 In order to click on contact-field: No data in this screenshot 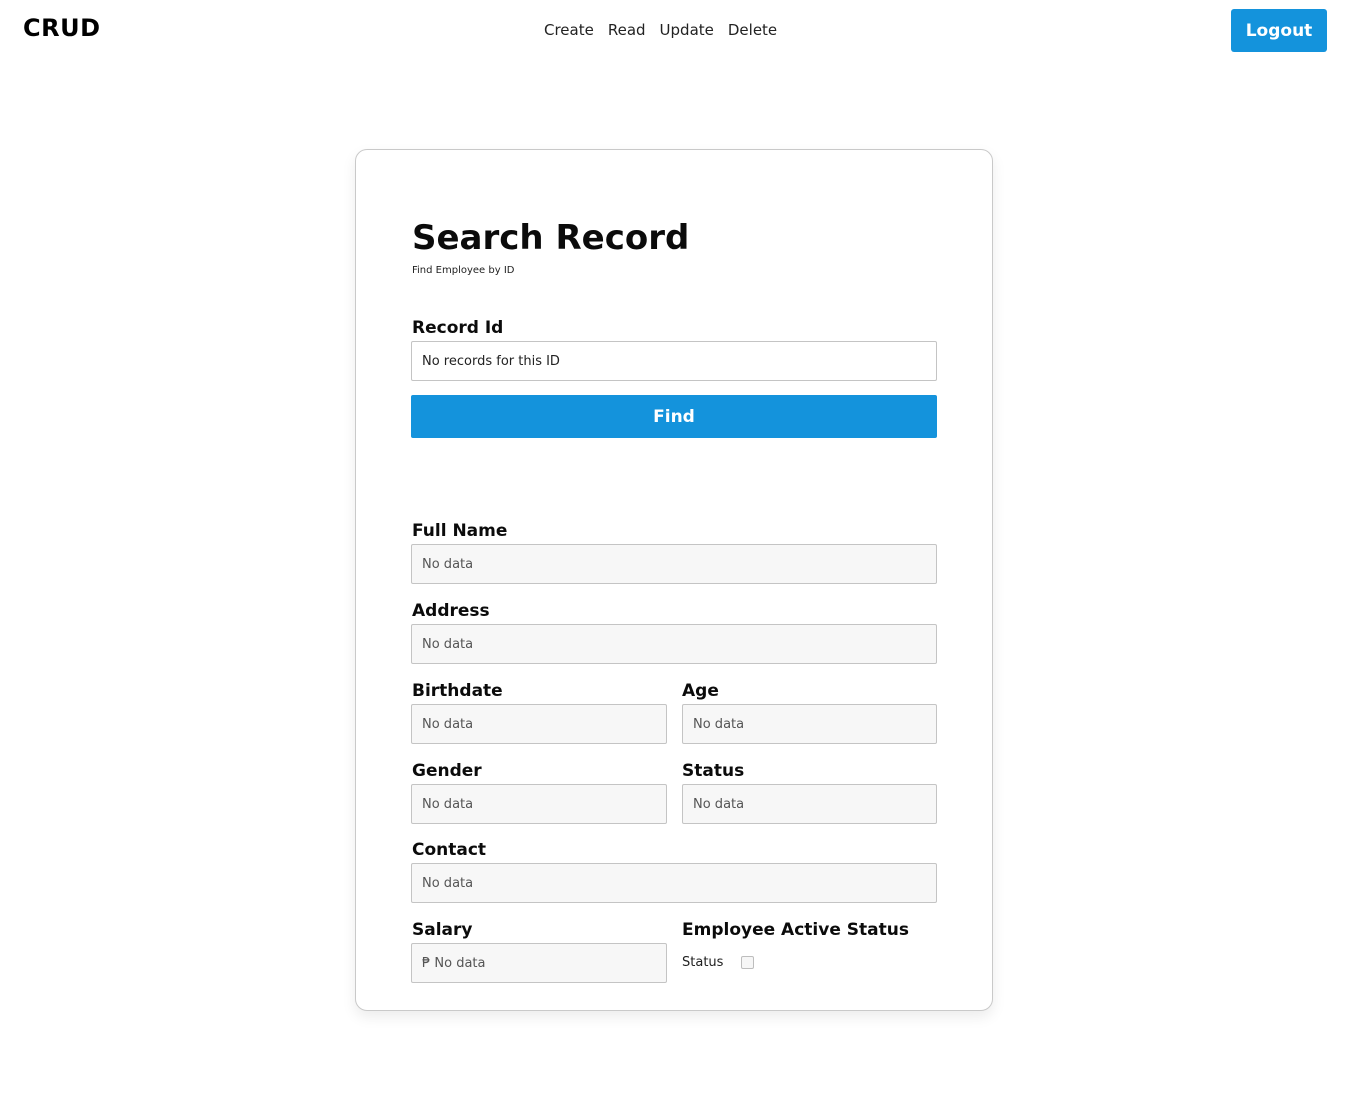, I will do `click(674, 883)`.